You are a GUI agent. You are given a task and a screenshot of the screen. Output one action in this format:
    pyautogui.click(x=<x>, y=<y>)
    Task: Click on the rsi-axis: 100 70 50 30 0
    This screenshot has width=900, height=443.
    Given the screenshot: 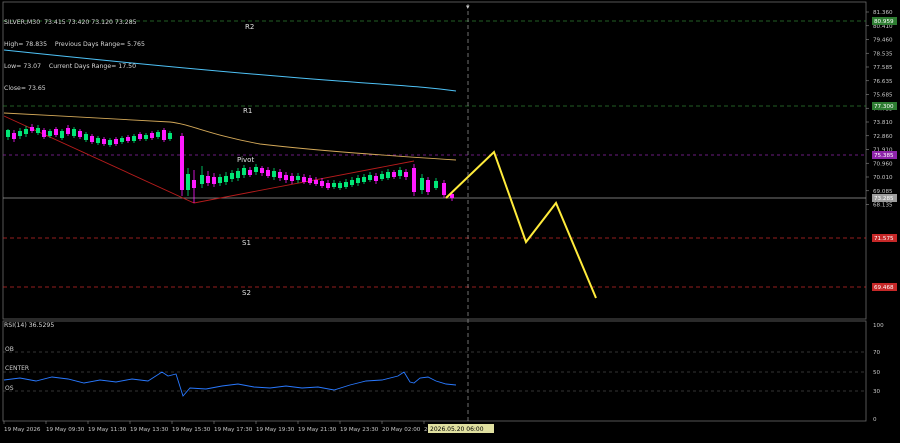 What is the action you would take?
    pyautogui.click(x=878, y=373)
    